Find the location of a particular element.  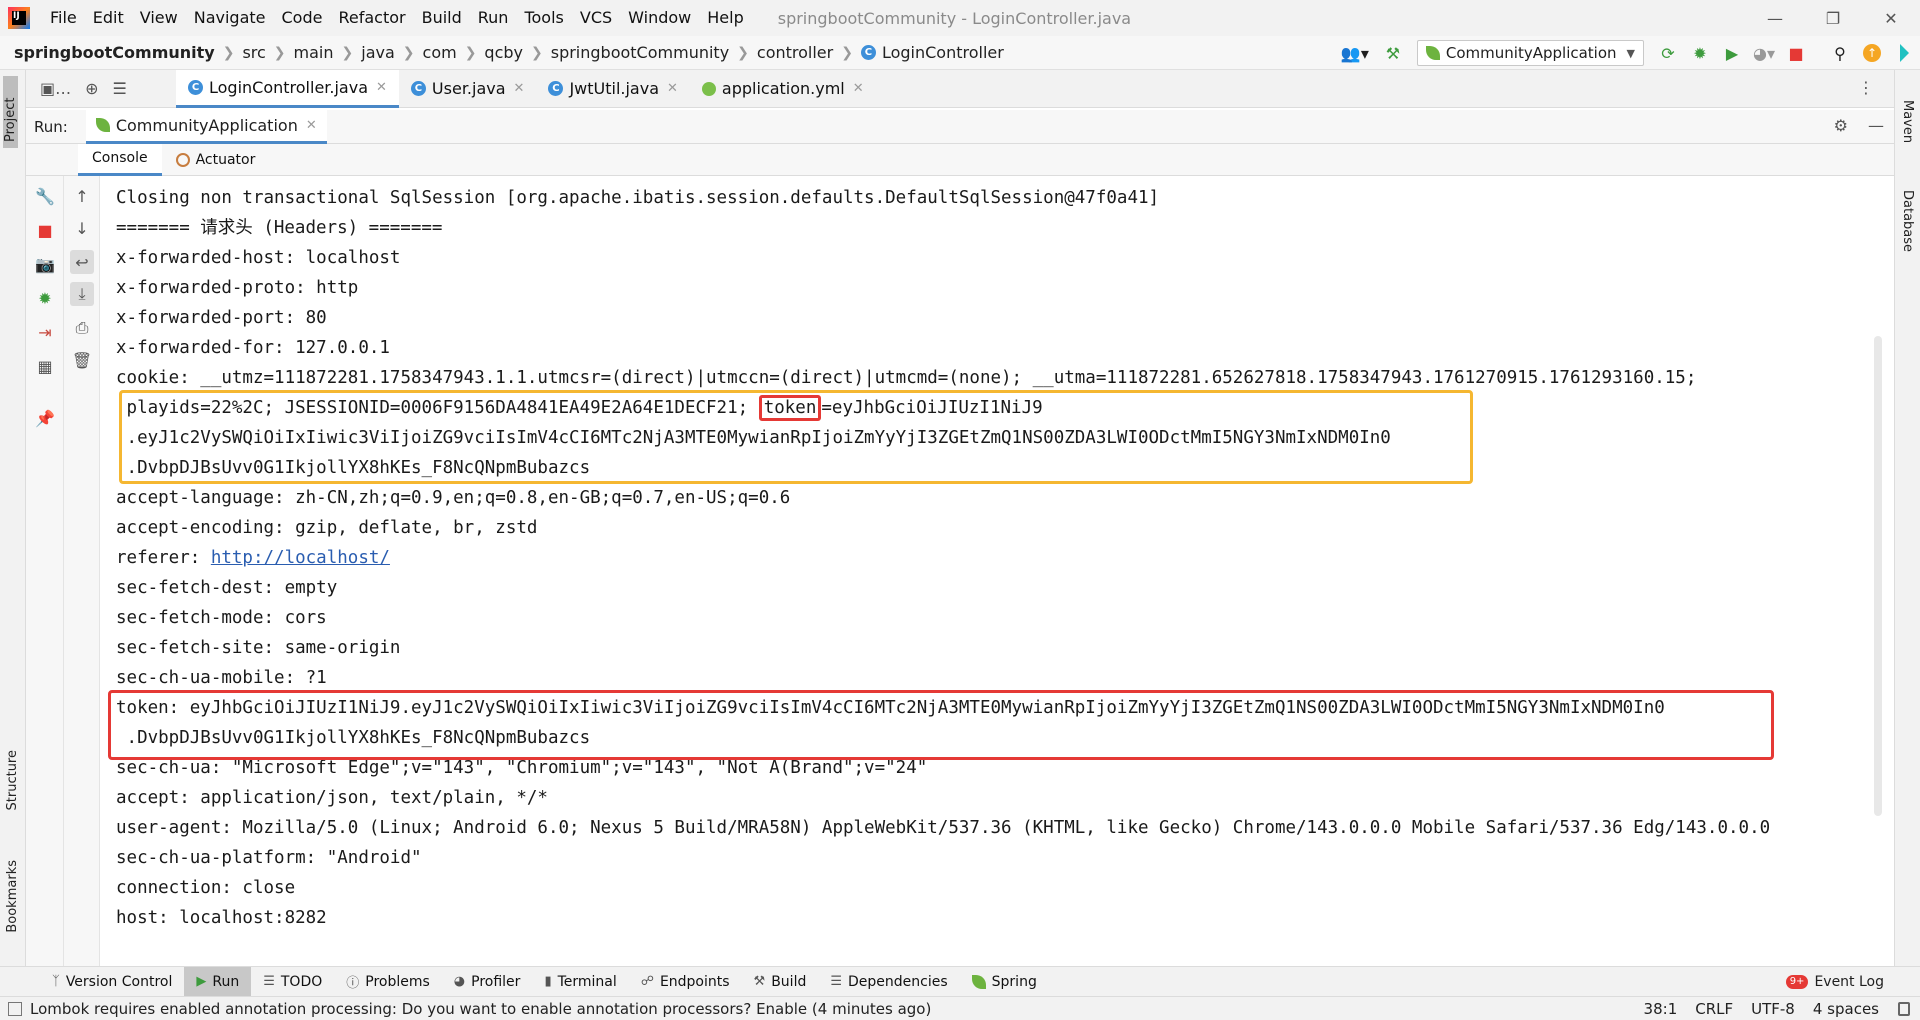

tab-console: Console is located at coordinates (120, 159).